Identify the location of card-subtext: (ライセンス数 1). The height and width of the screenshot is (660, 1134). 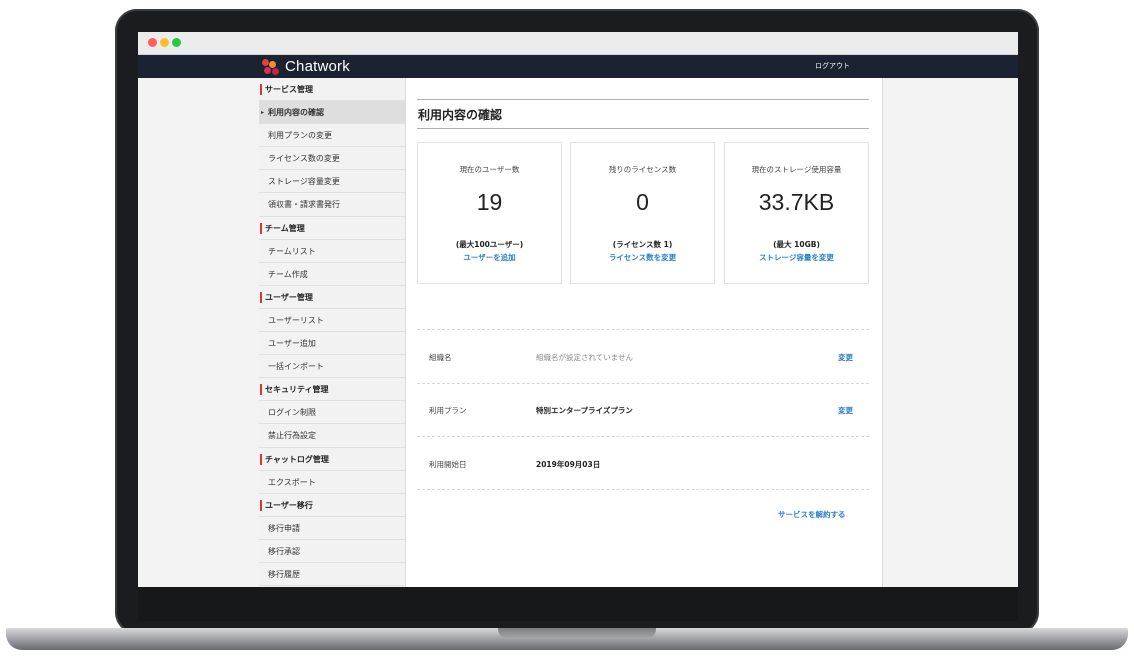
(642, 244).